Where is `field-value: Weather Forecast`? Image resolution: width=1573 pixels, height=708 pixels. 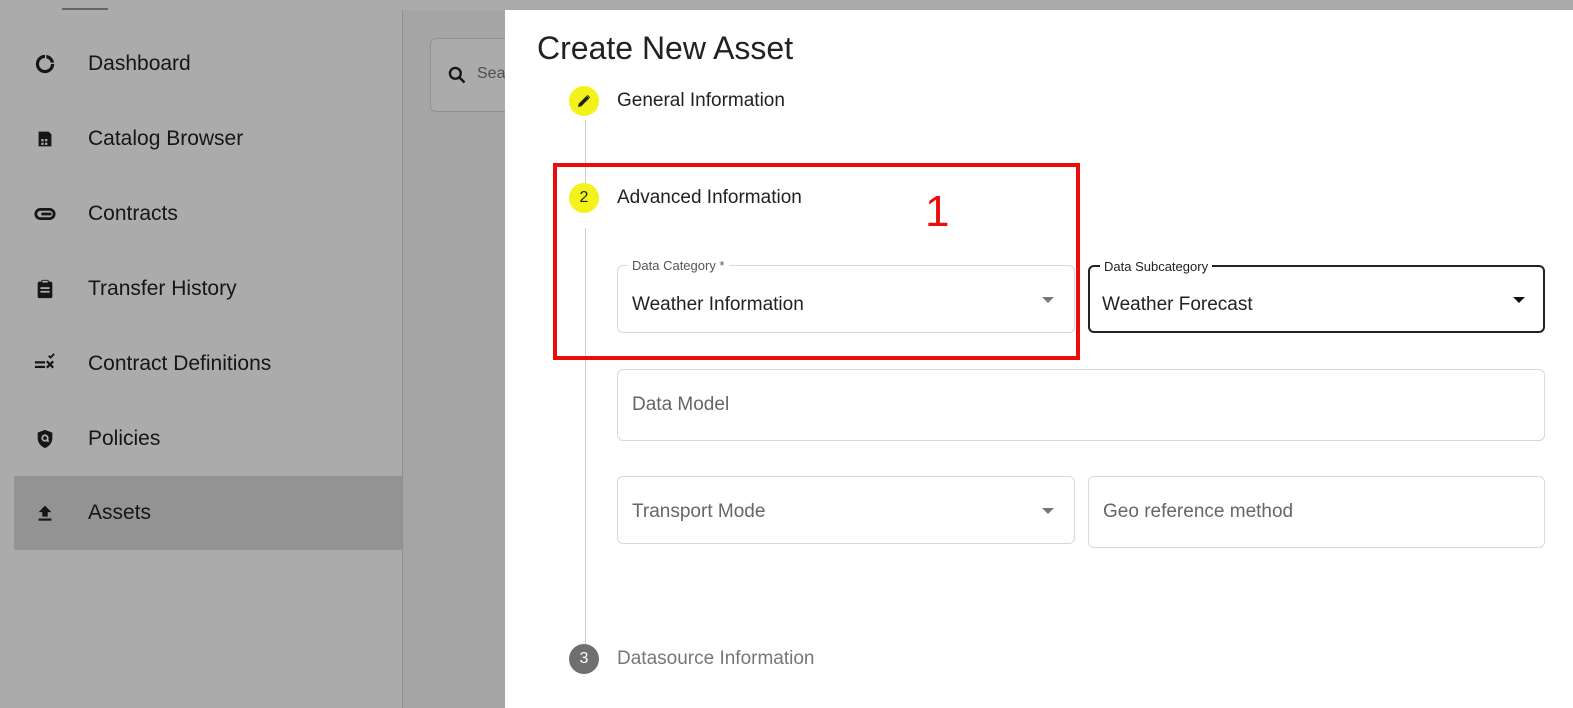
field-value: Weather Forecast is located at coordinates (1177, 304).